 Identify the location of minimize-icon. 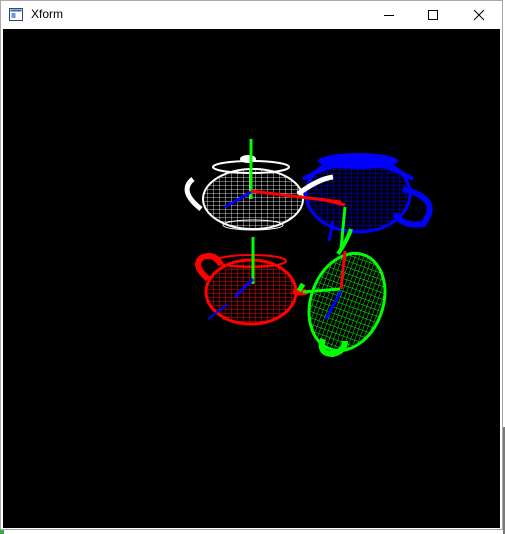
(389, 15).